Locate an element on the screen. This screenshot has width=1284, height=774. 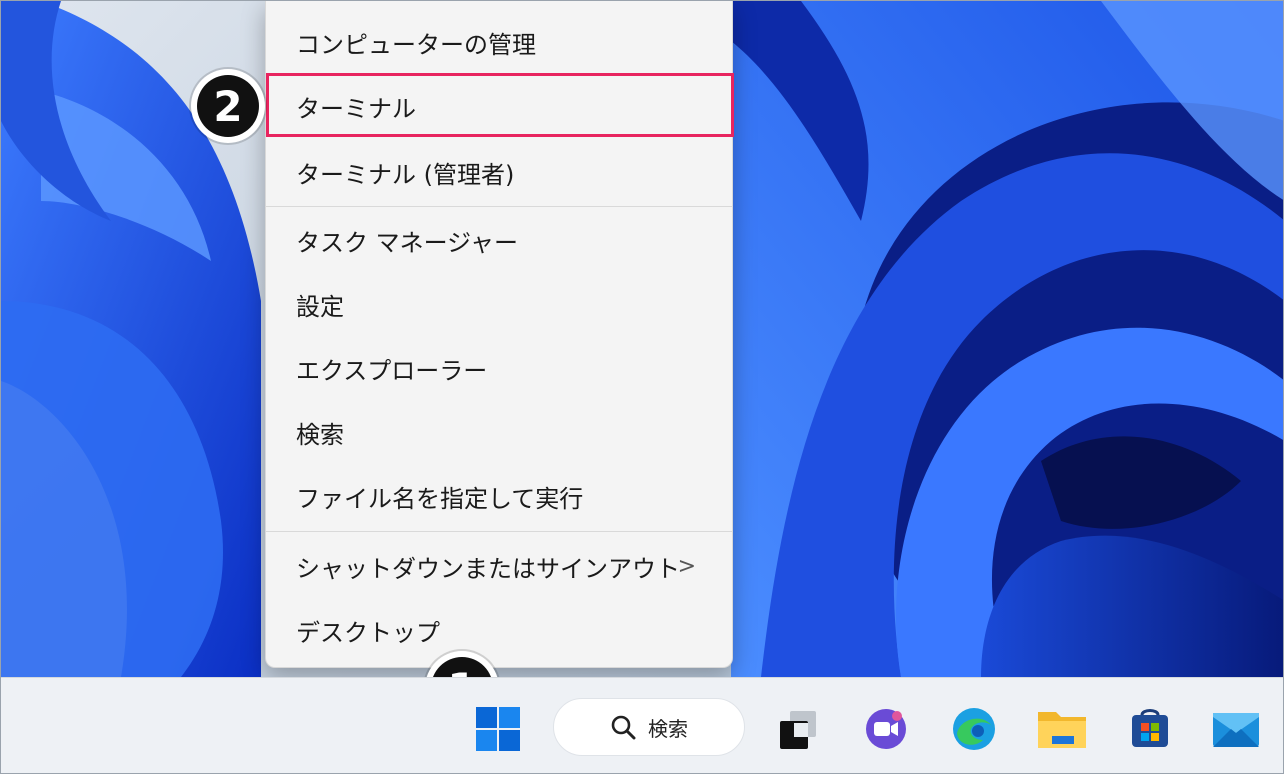
menu-item-shutdown-signout: シャットダウンまたはサインアウト > is located at coordinates (499, 566).